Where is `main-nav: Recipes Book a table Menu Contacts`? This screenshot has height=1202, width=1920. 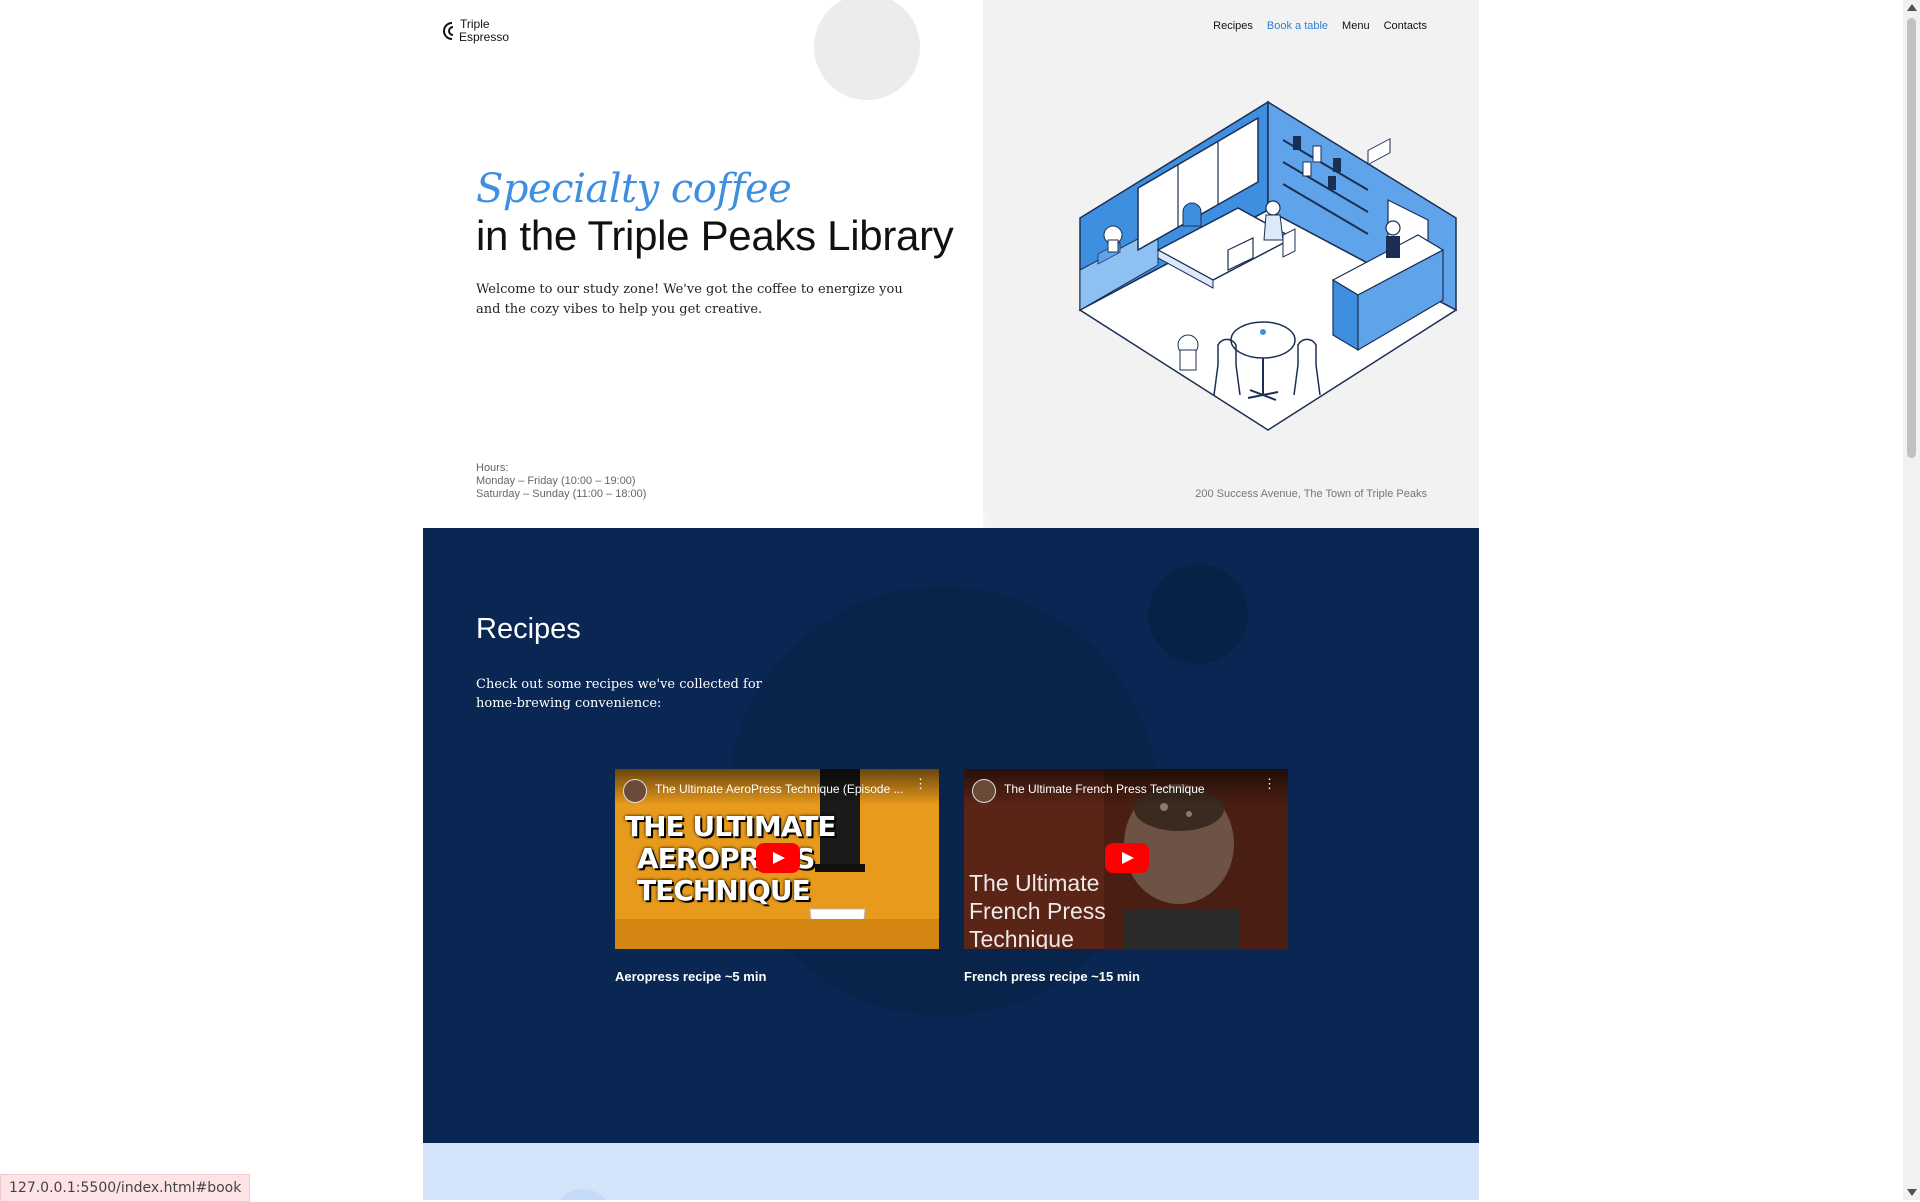 main-nav: Recipes Book a table Menu Contacts is located at coordinates (1320, 26).